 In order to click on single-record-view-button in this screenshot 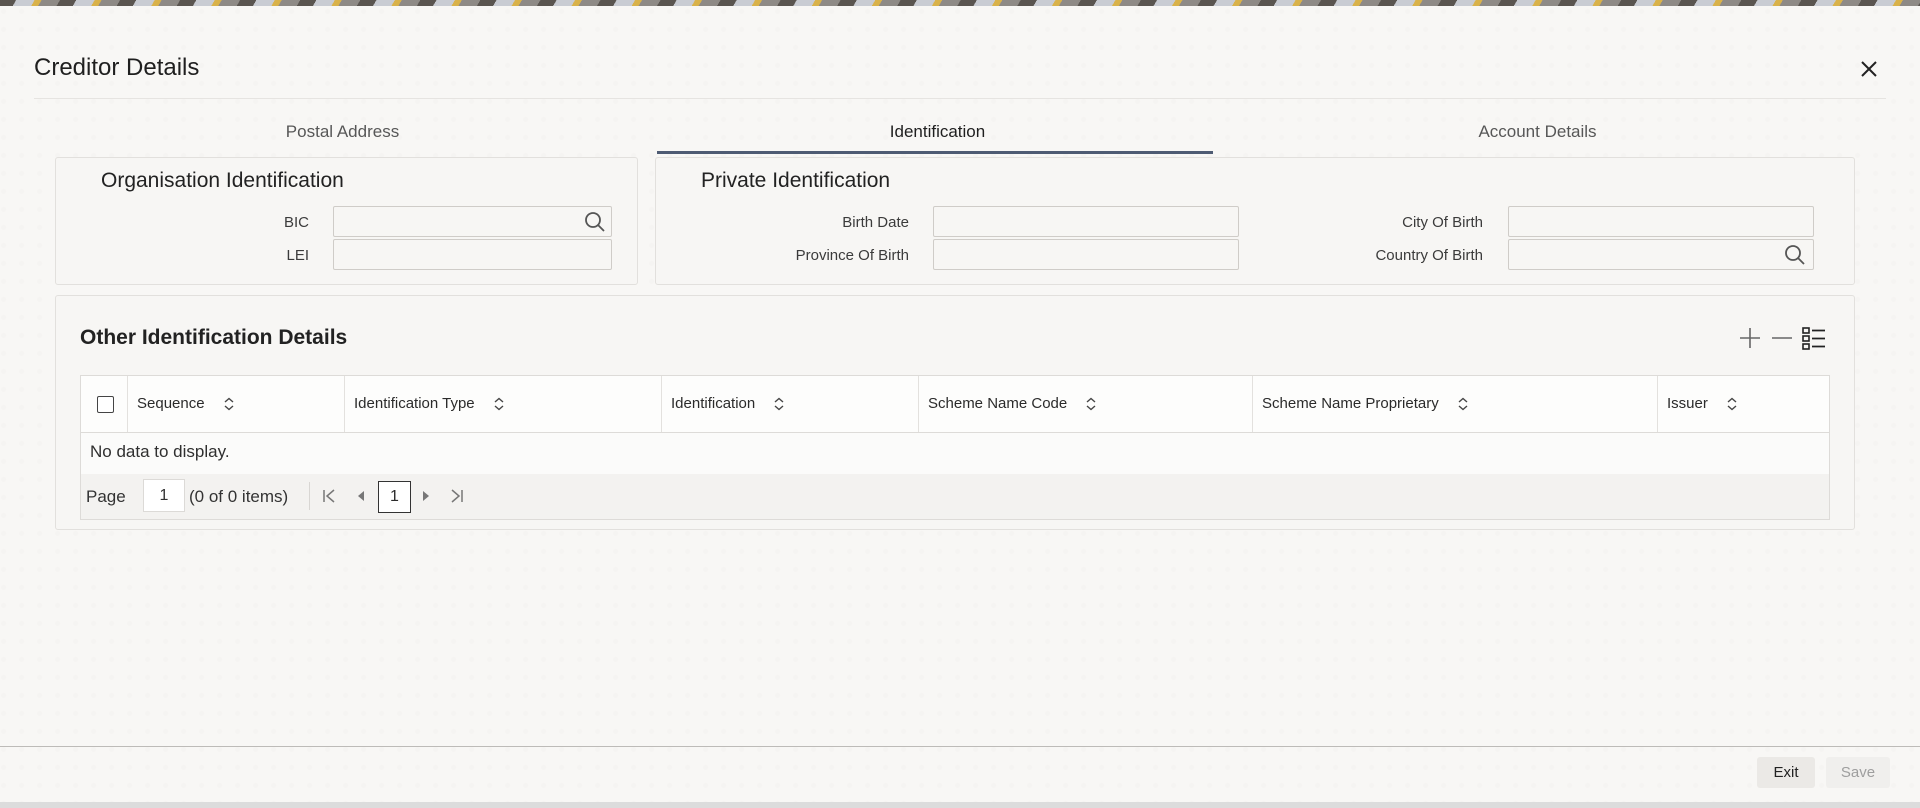, I will do `click(1814, 338)`.